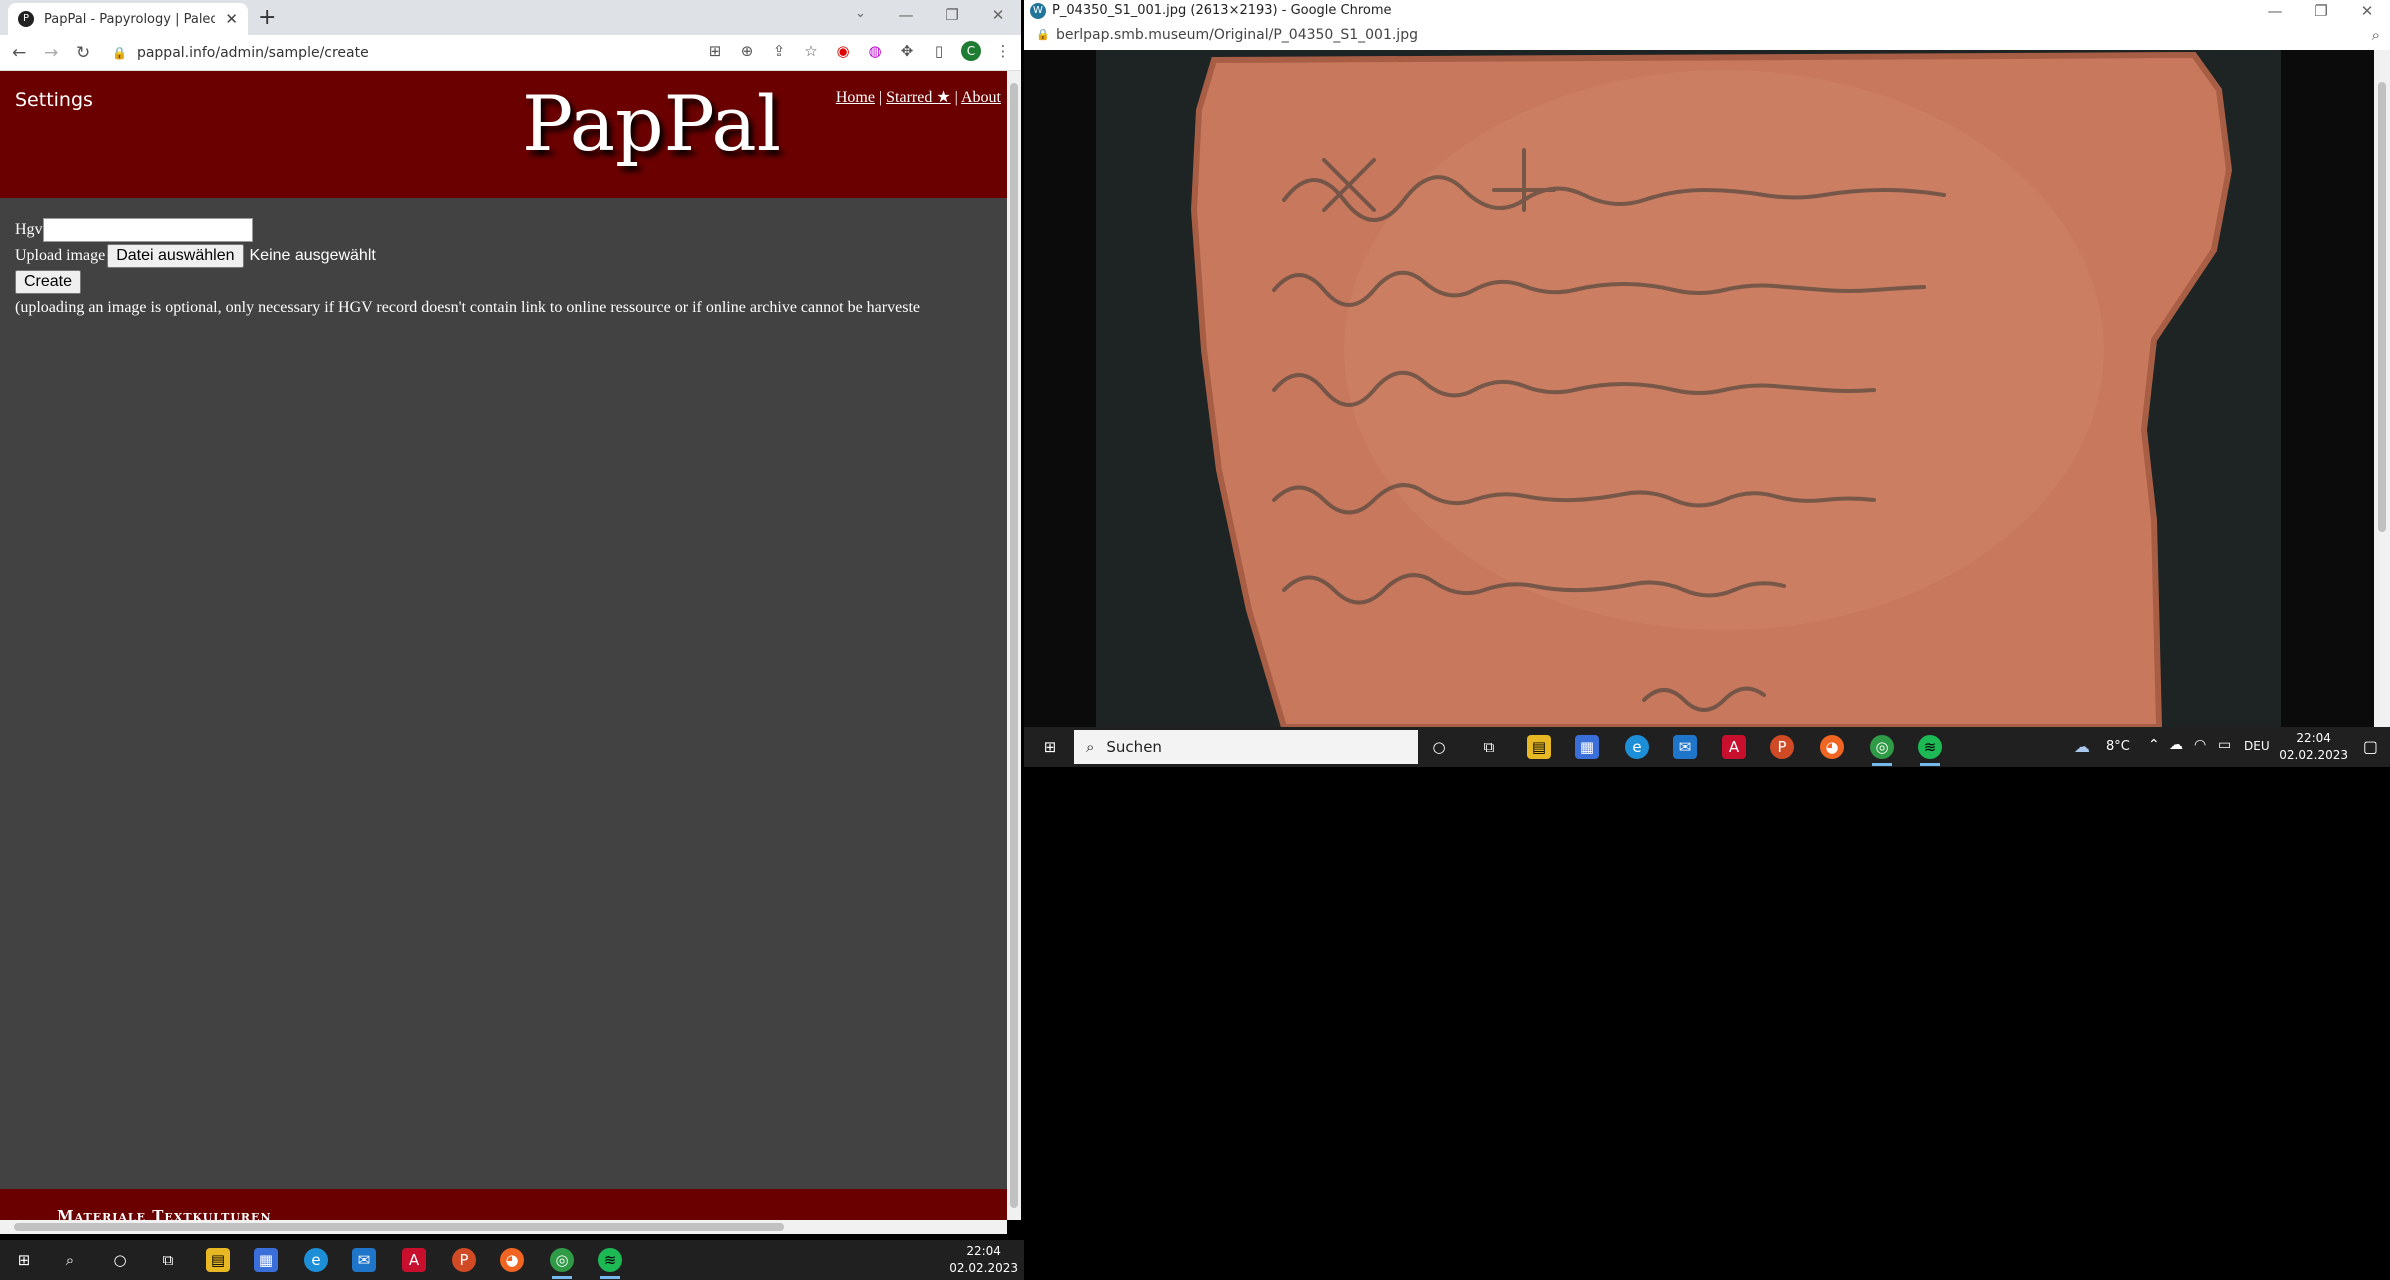  What do you see at coordinates (467, 282) in the screenshot?
I see `create-row: Create` at bounding box center [467, 282].